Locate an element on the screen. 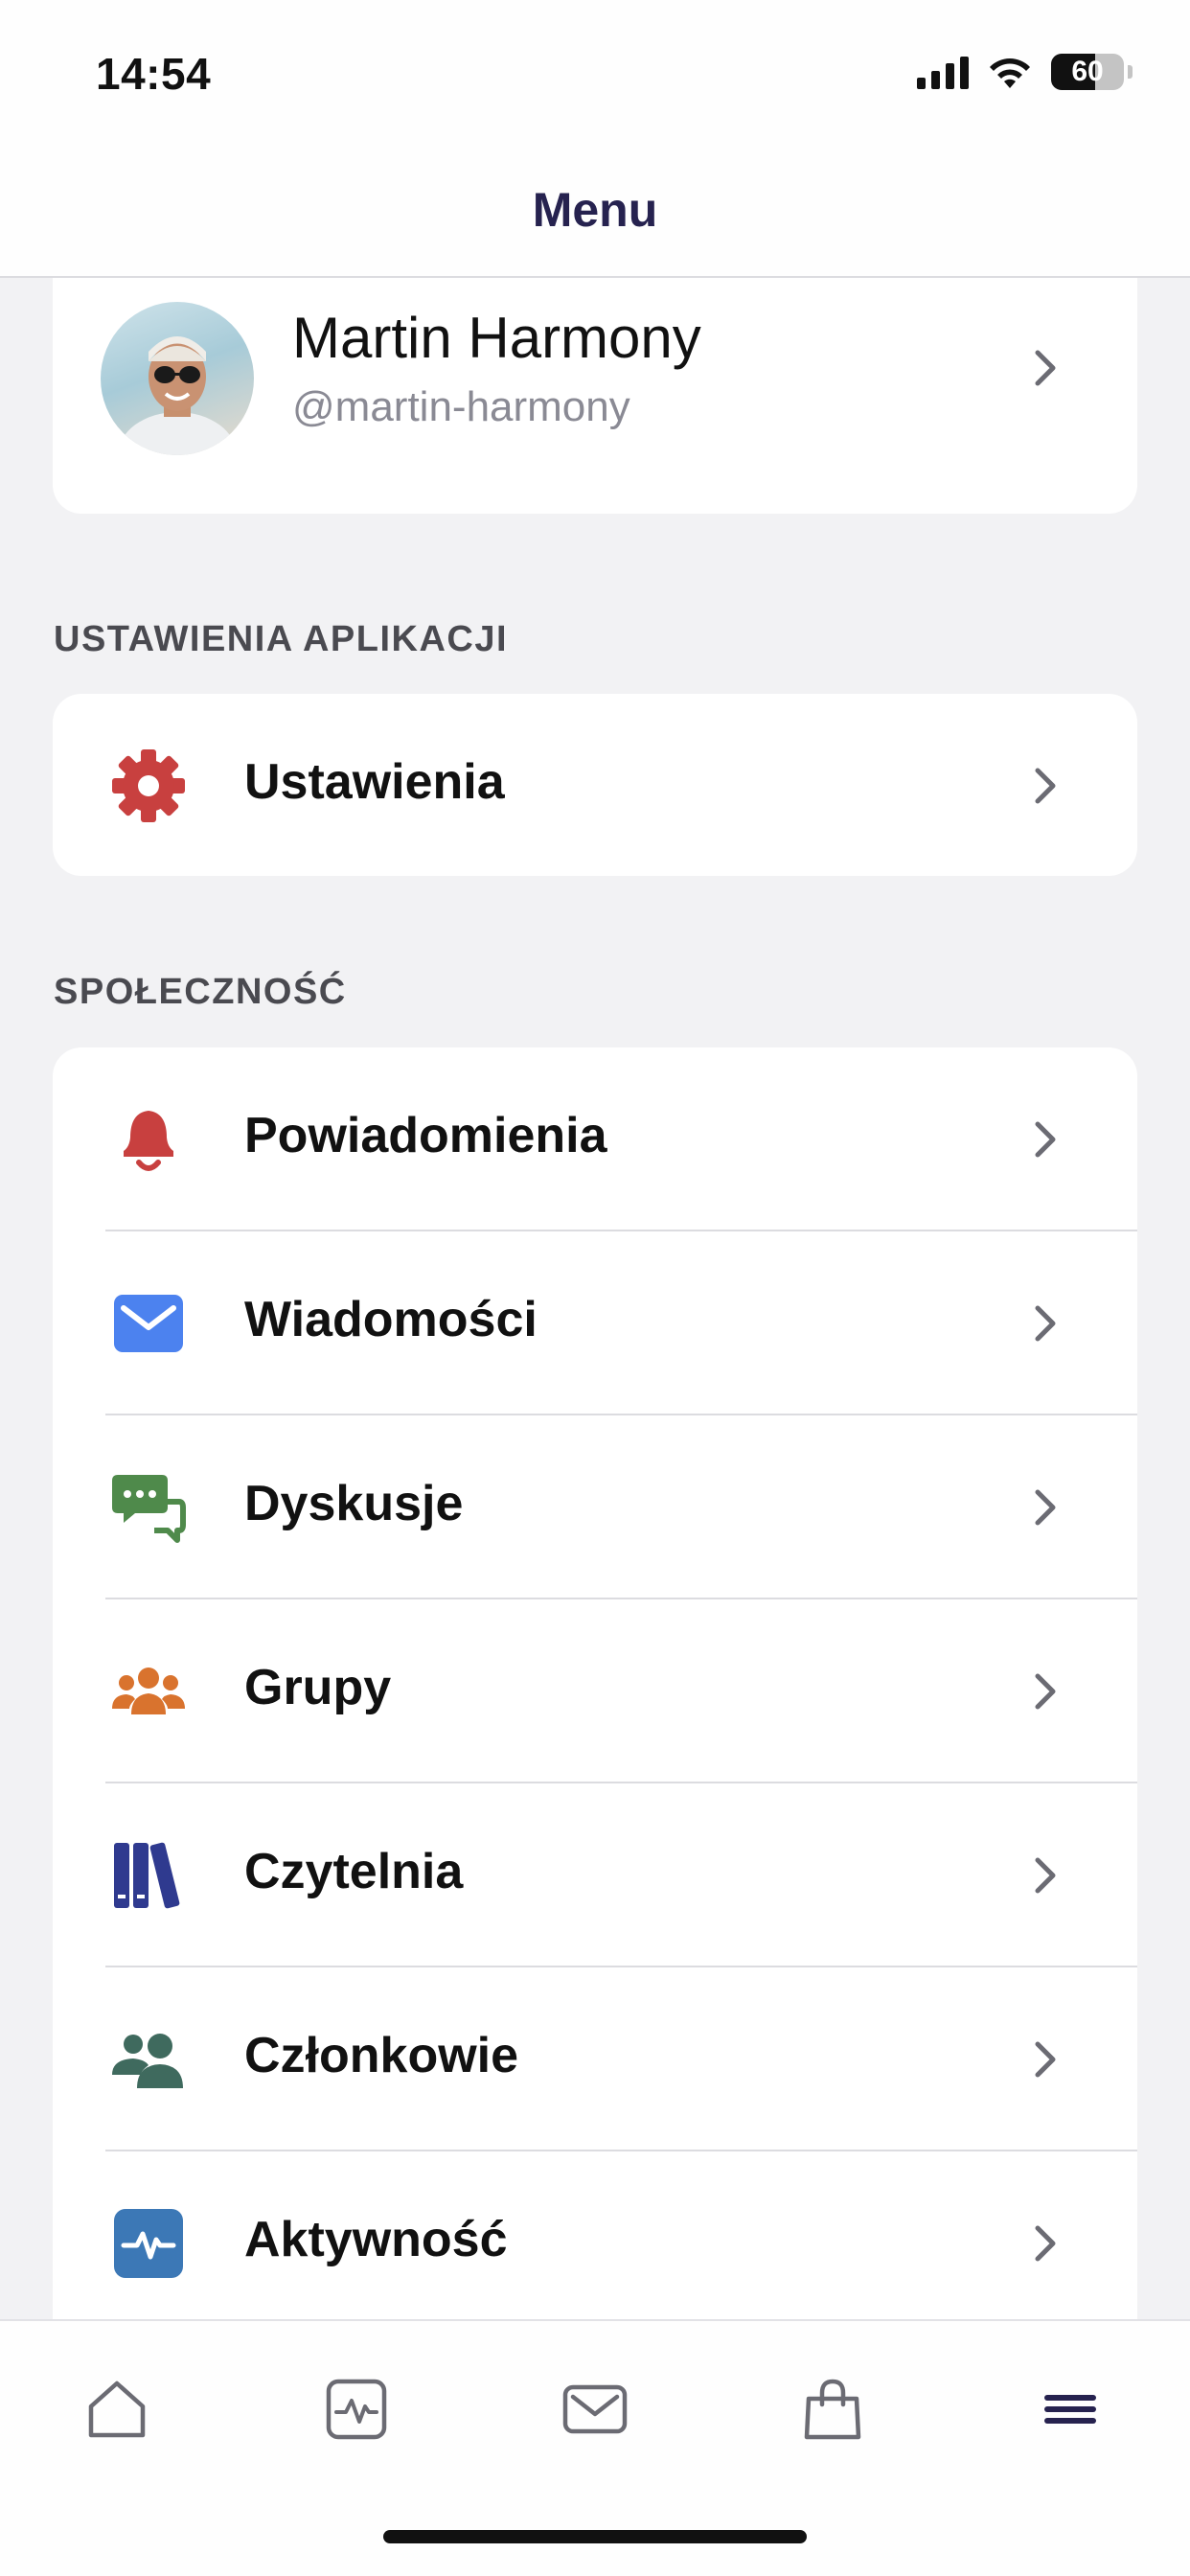 This screenshot has width=1190, height=2576. tab-menu is located at coordinates (1070, 2409).